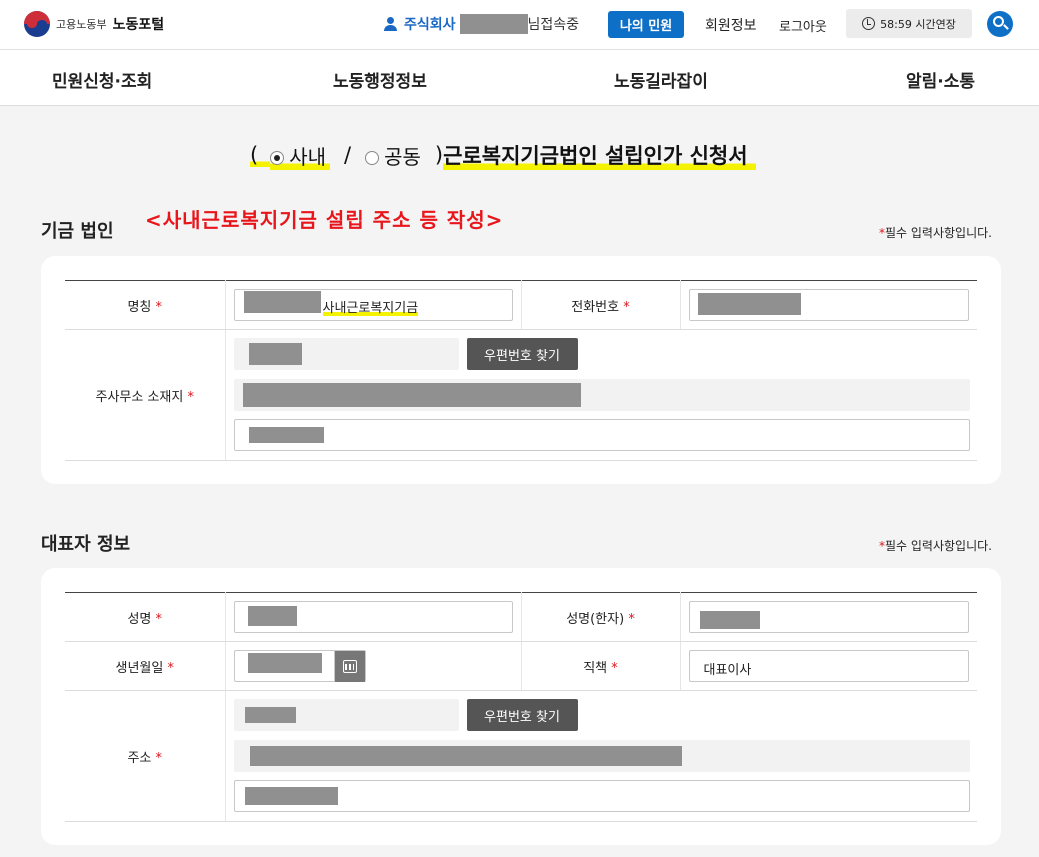 The width and height of the screenshot is (1039, 857). I want to click on radio-internal, so click(277, 158).